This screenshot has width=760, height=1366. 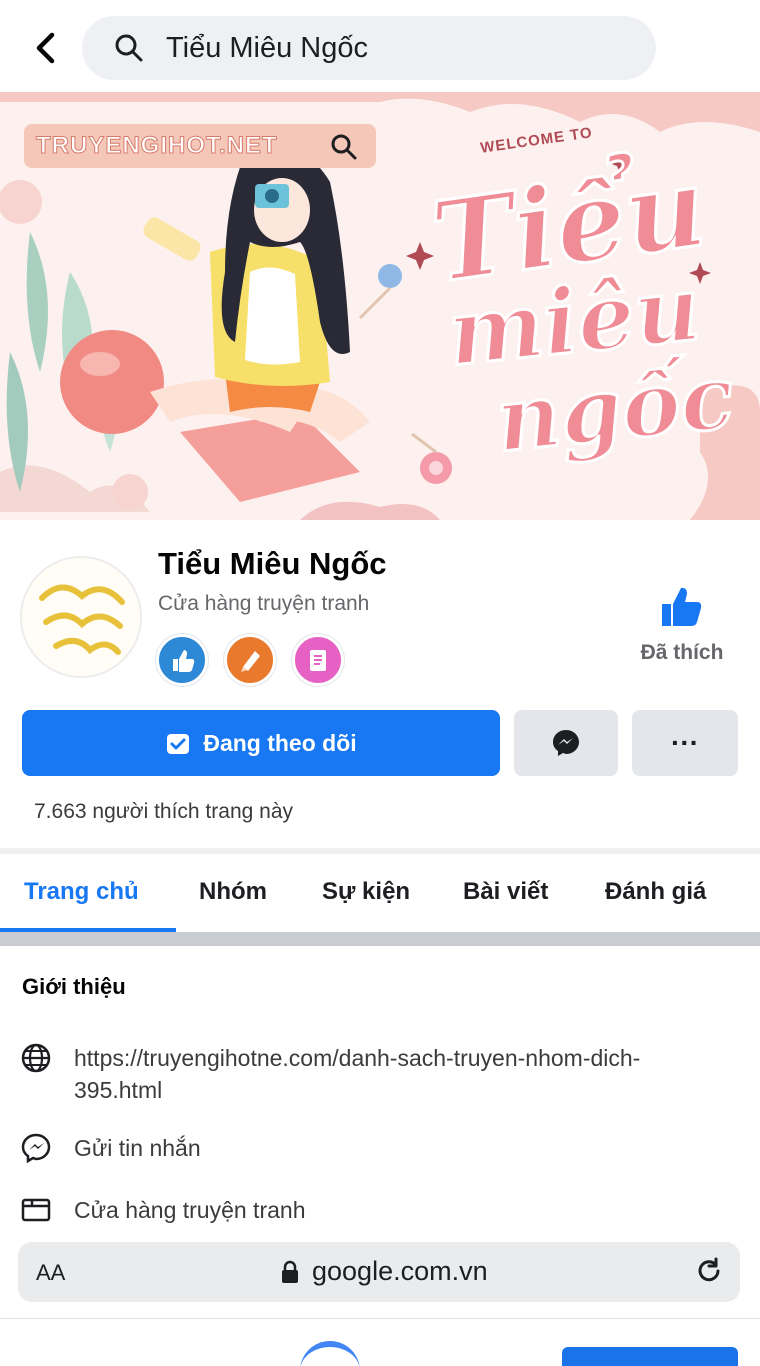 What do you see at coordinates (157, 146) in the screenshot?
I see `site-watermark-text: TRUYENGIHOT.NET` at bounding box center [157, 146].